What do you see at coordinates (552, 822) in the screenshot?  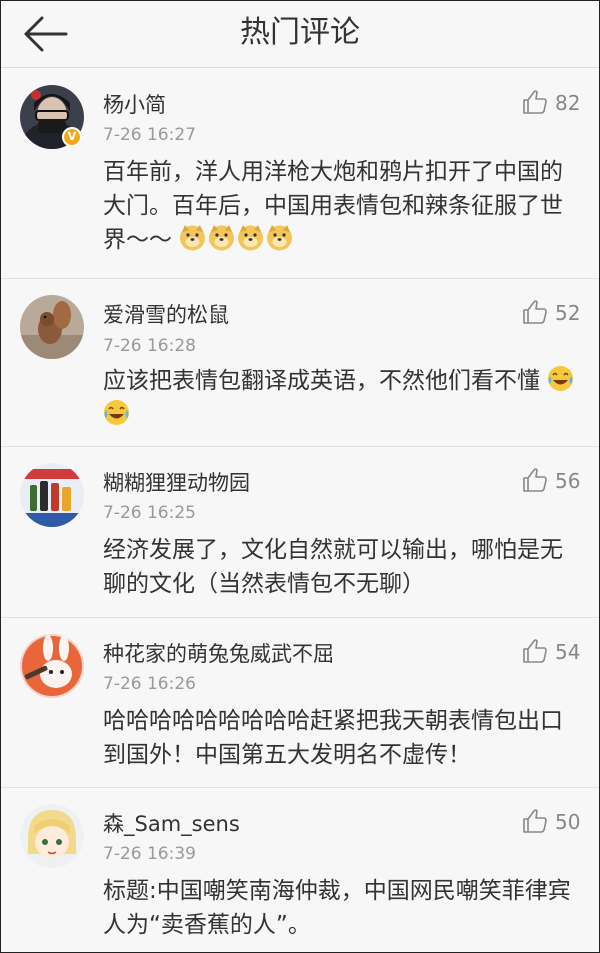 I see `like-button: 50` at bounding box center [552, 822].